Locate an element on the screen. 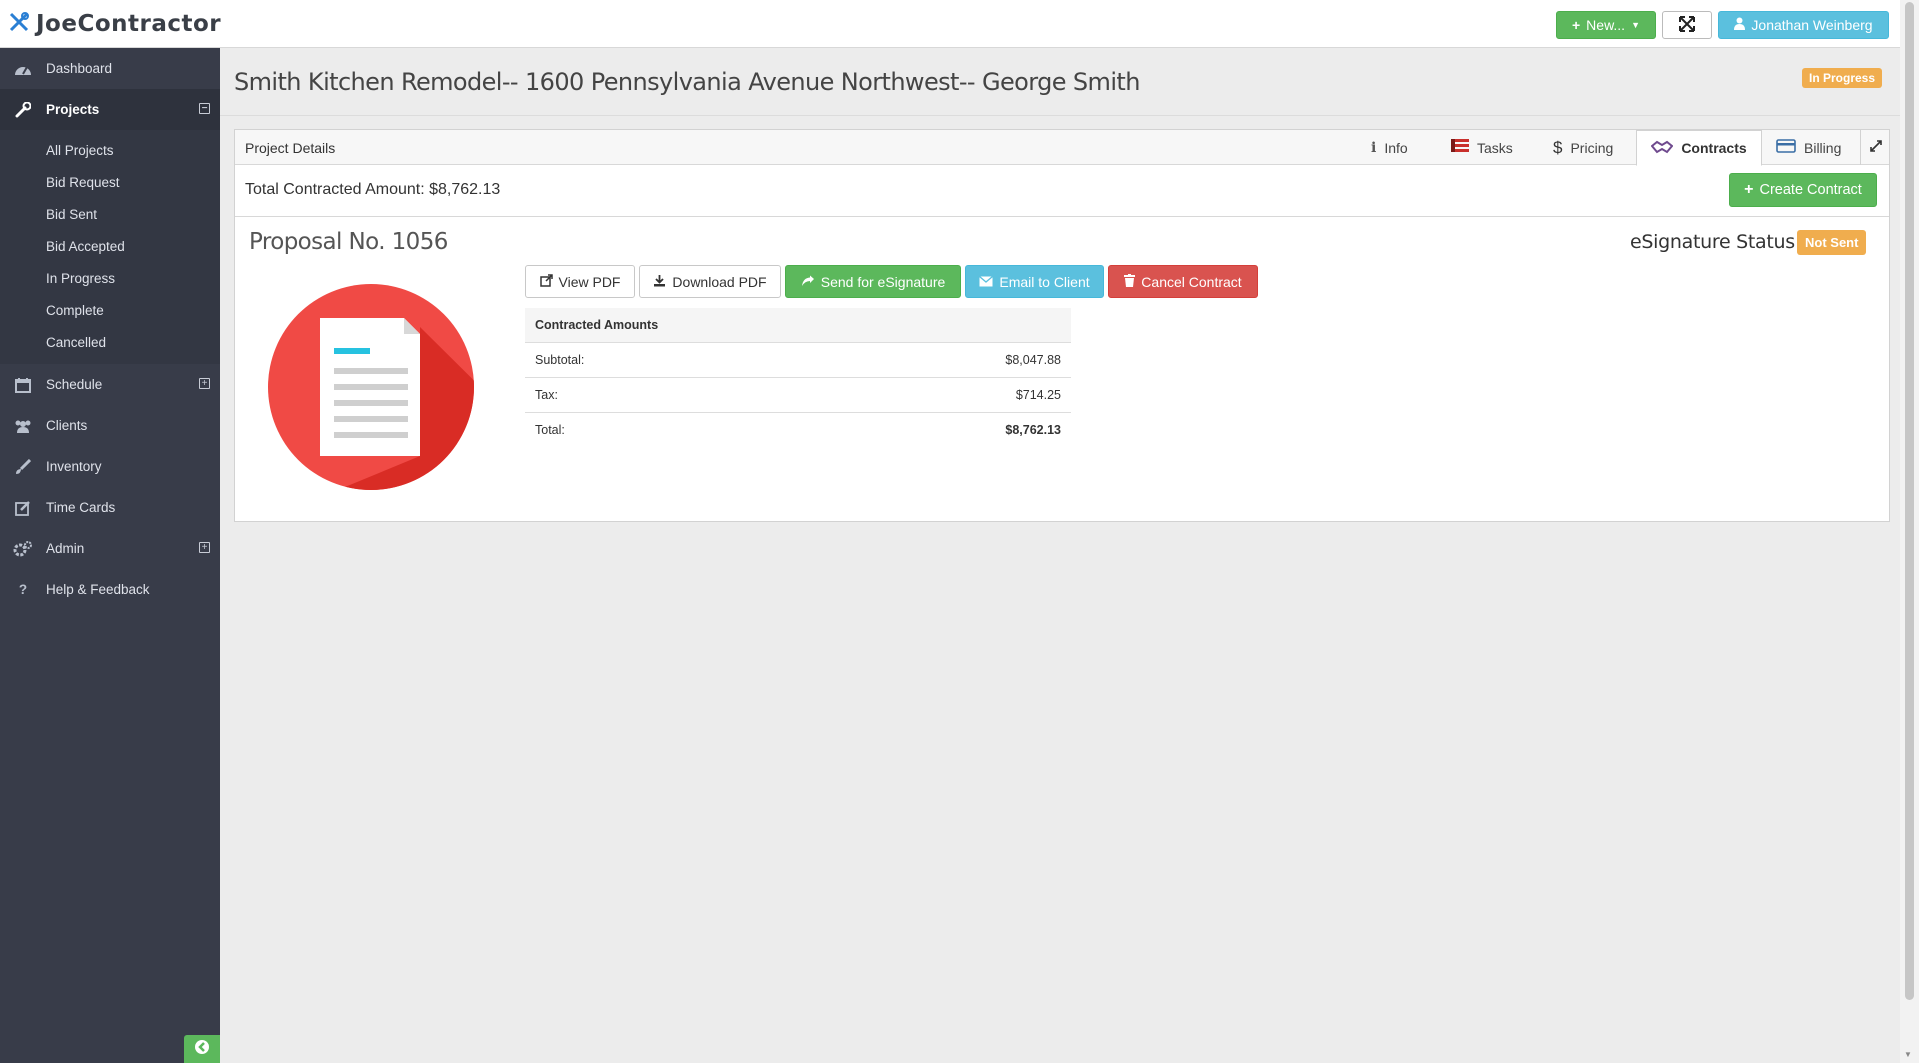 Image resolution: width=1919 pixels, height=1063 pixels. user-menu-button: Jonathan Weinberg is located at coordinates (1803, 25).